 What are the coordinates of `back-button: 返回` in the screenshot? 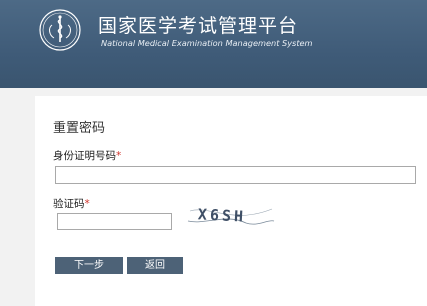 It's located at (155, 265).